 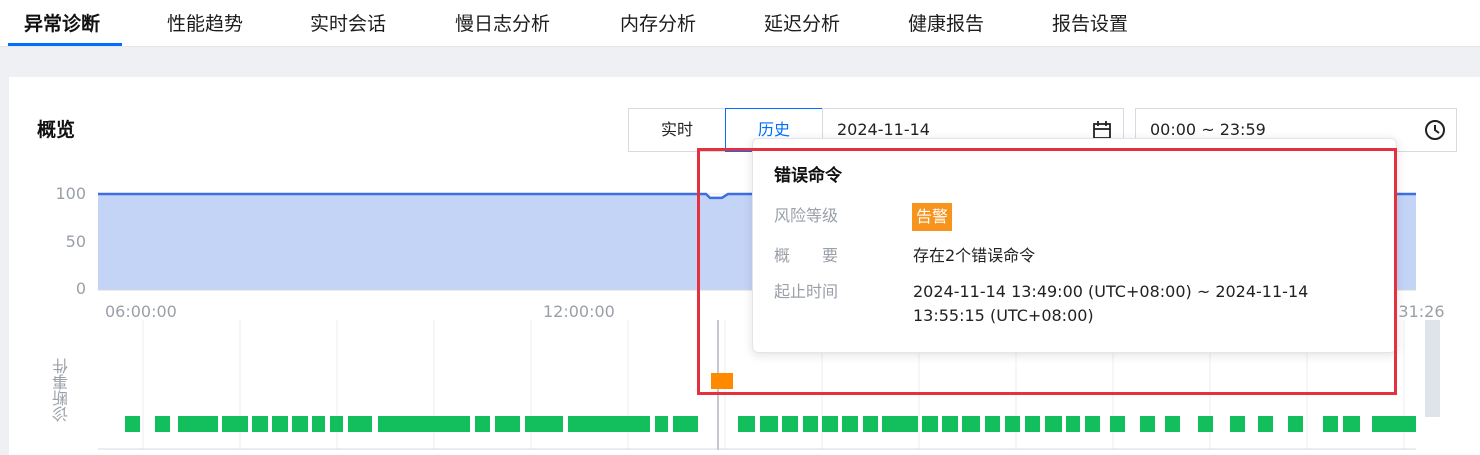 What do you see at coordinates (61, 390) in the screenshot?
I see `event-row-label: 诊断事件` at bounding box center [61, 390].